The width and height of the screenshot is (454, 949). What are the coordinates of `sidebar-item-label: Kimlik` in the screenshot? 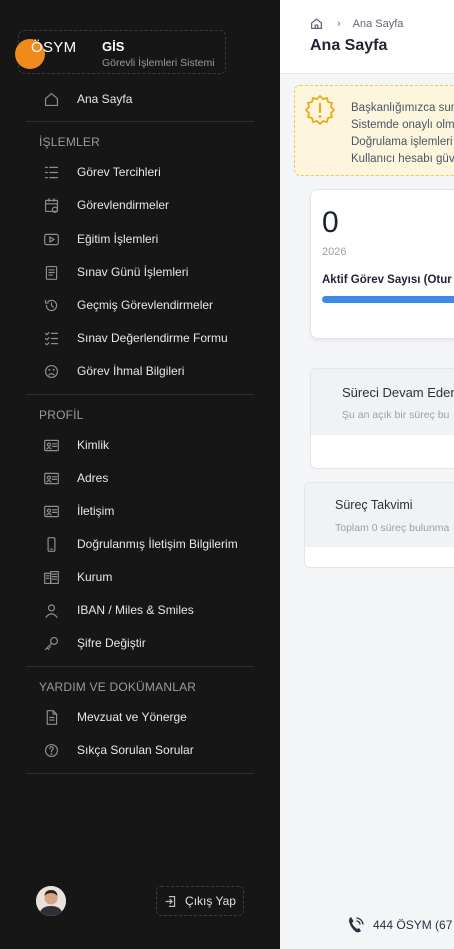 It's located at (93, 445).